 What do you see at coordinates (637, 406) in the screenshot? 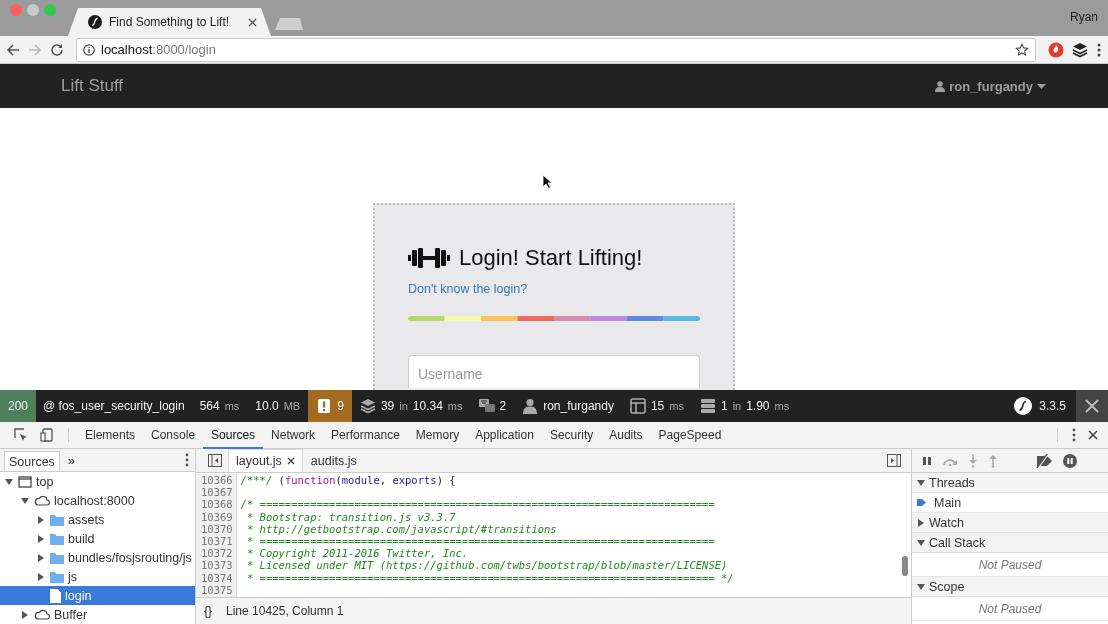
I see `layout-icon` at bounding box center [637, 406].